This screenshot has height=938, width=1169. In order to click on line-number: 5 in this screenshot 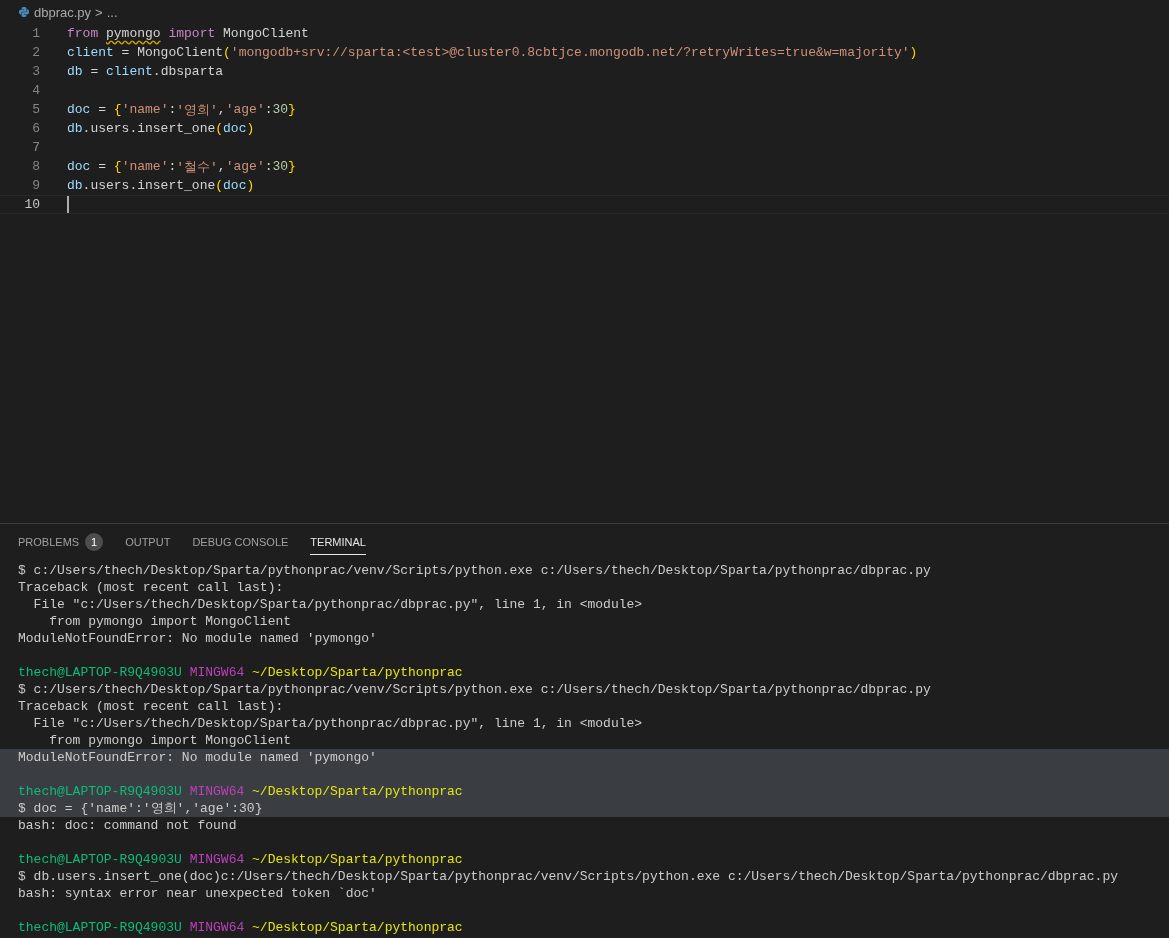, I will do `click(35, 109)`.